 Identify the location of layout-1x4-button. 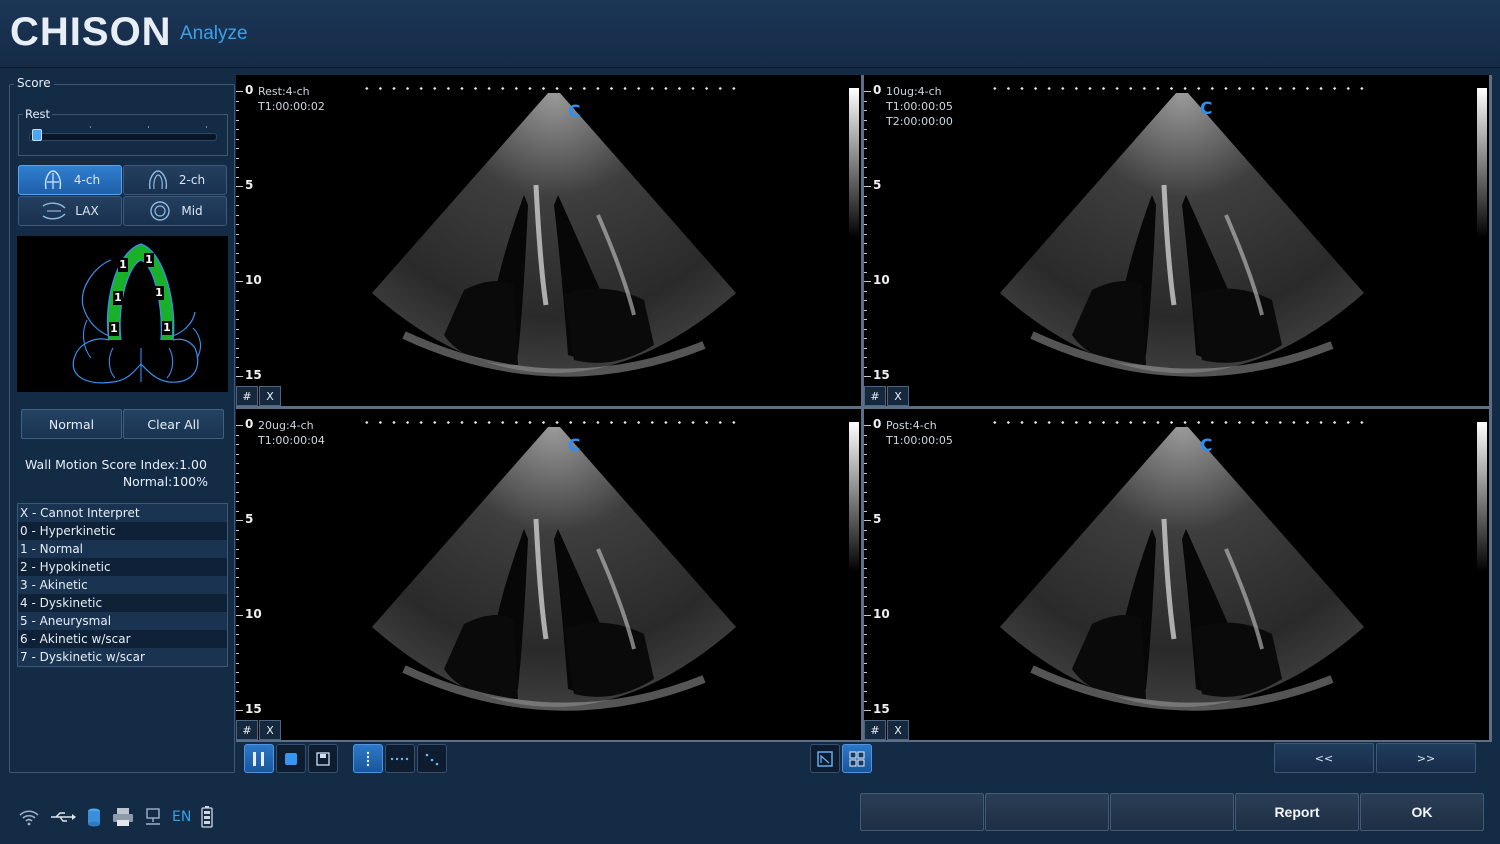
(368, 758).